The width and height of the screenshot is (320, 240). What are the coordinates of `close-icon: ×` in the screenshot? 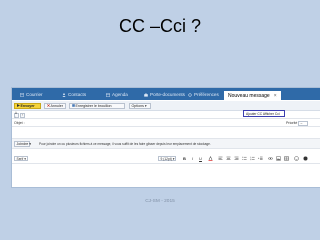 It's located at (275, 96).